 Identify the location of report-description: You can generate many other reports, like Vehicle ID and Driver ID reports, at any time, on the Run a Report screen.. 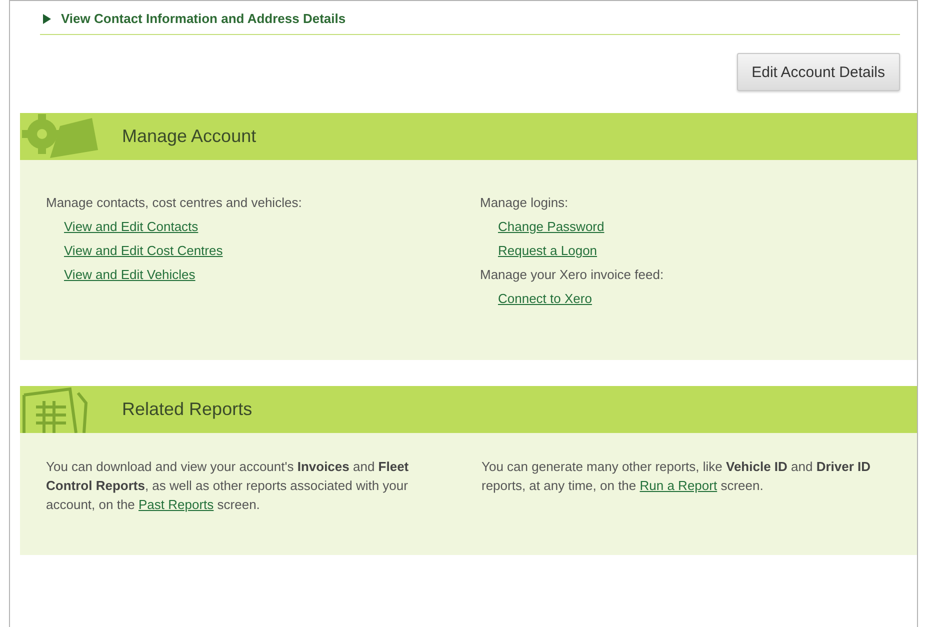
(677, 476).